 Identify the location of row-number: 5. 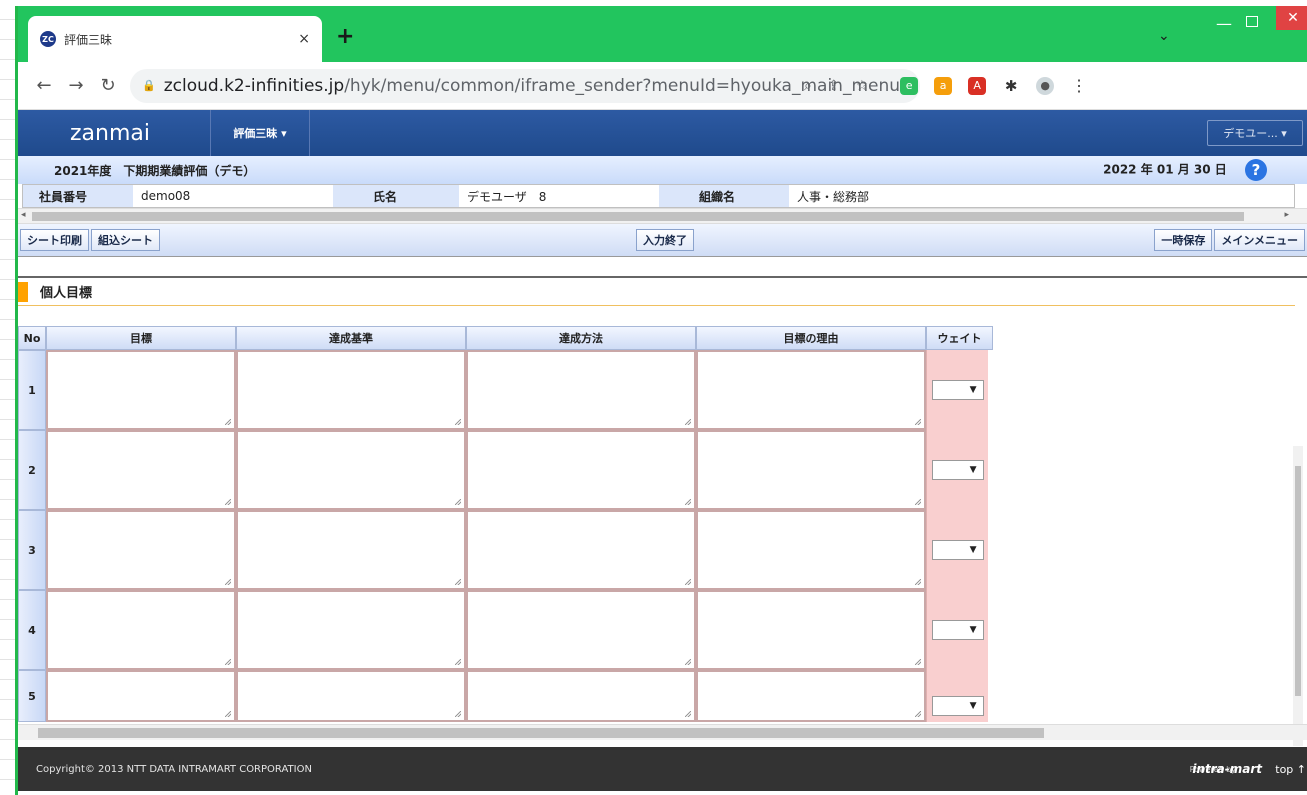
(32, 696).